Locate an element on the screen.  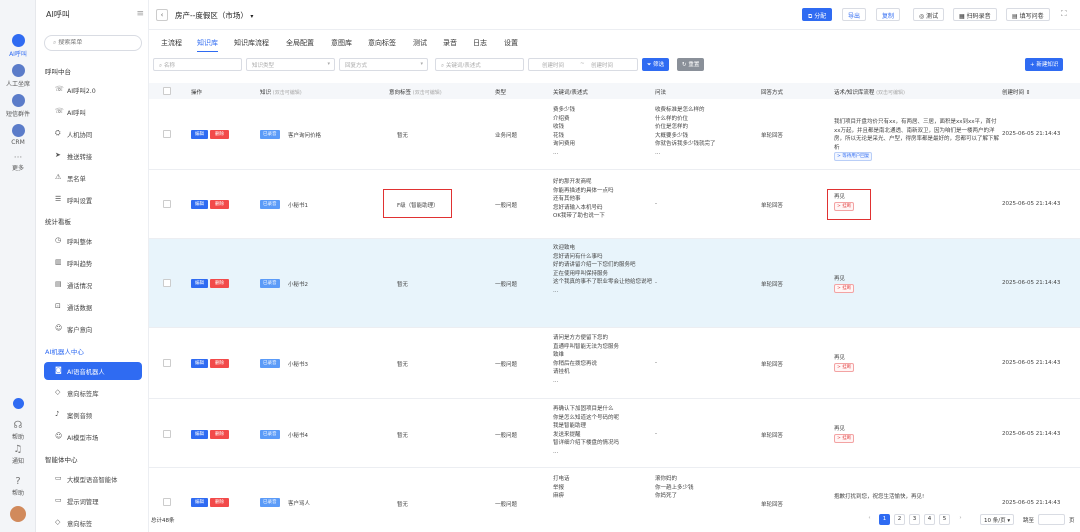
export-button: 导出 is located at coordinates (854, 14).